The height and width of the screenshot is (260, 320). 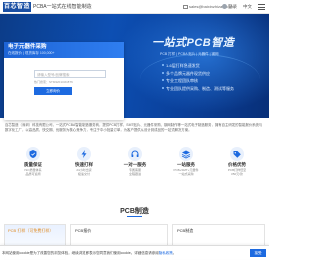 What do you see at coordinates (134, 211) in the screenshot?
I see `section-title-pcb: PCB制造` at bounding box center [134, 211].